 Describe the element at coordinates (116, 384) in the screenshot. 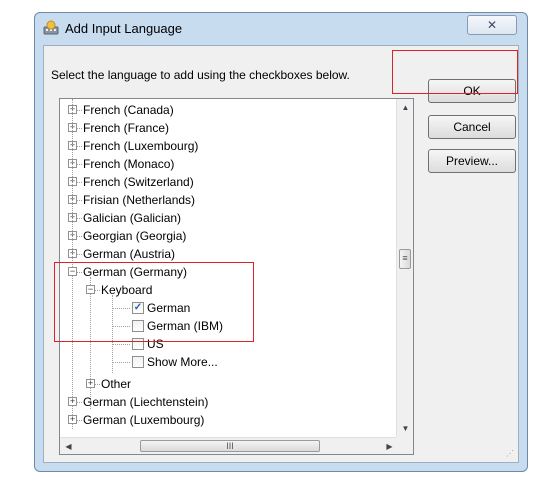

I see `tree-item-label: Other` at that location.